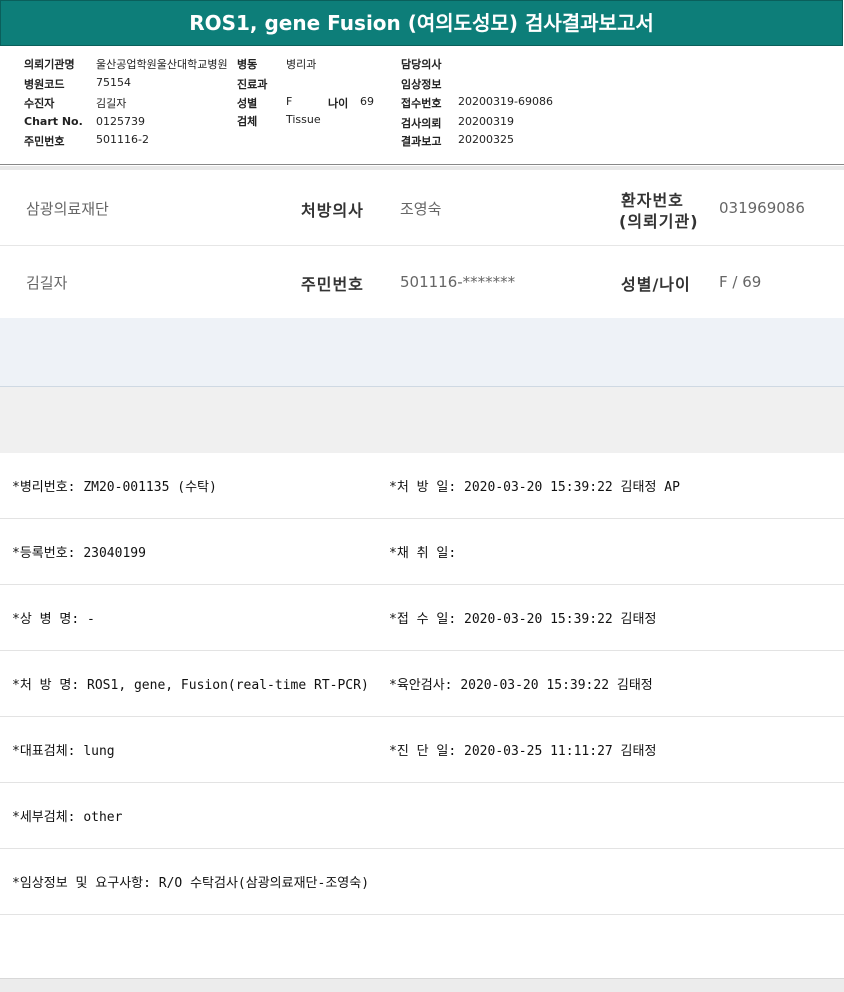 The width and height of the screenshot is (844, 992). What do you see at coordinates (421, 123) in the screenshot?
I see `request-label: 검사의뢰` at bounding box center [421, 123].